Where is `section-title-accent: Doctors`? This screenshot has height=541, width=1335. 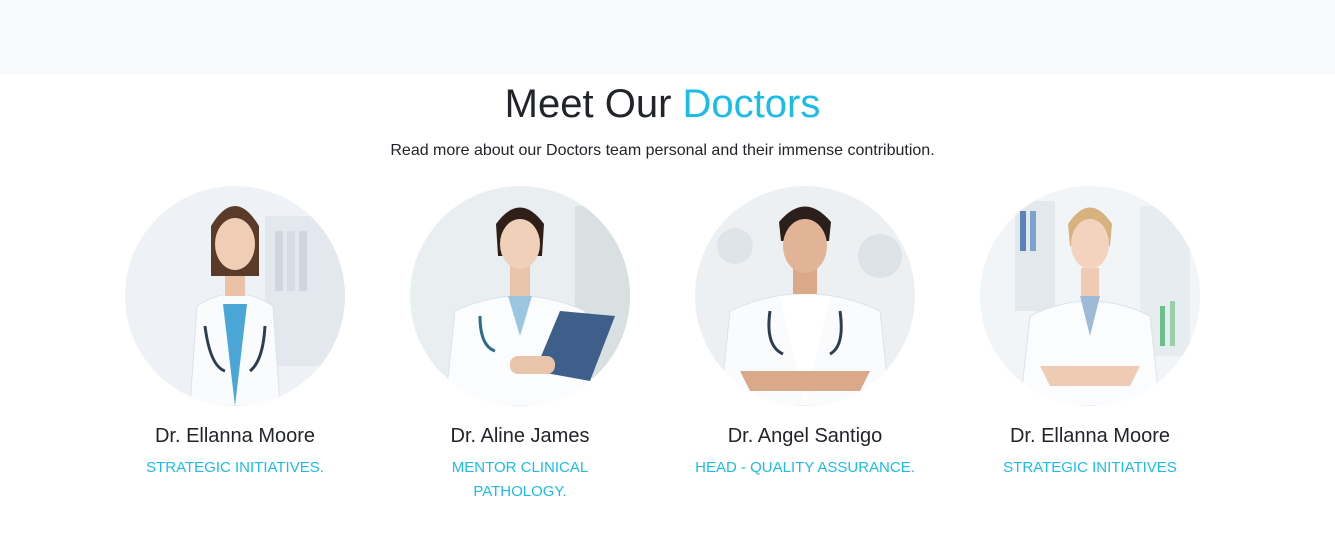 section-title-accent: Doctors is located at coordinates (751, 104).